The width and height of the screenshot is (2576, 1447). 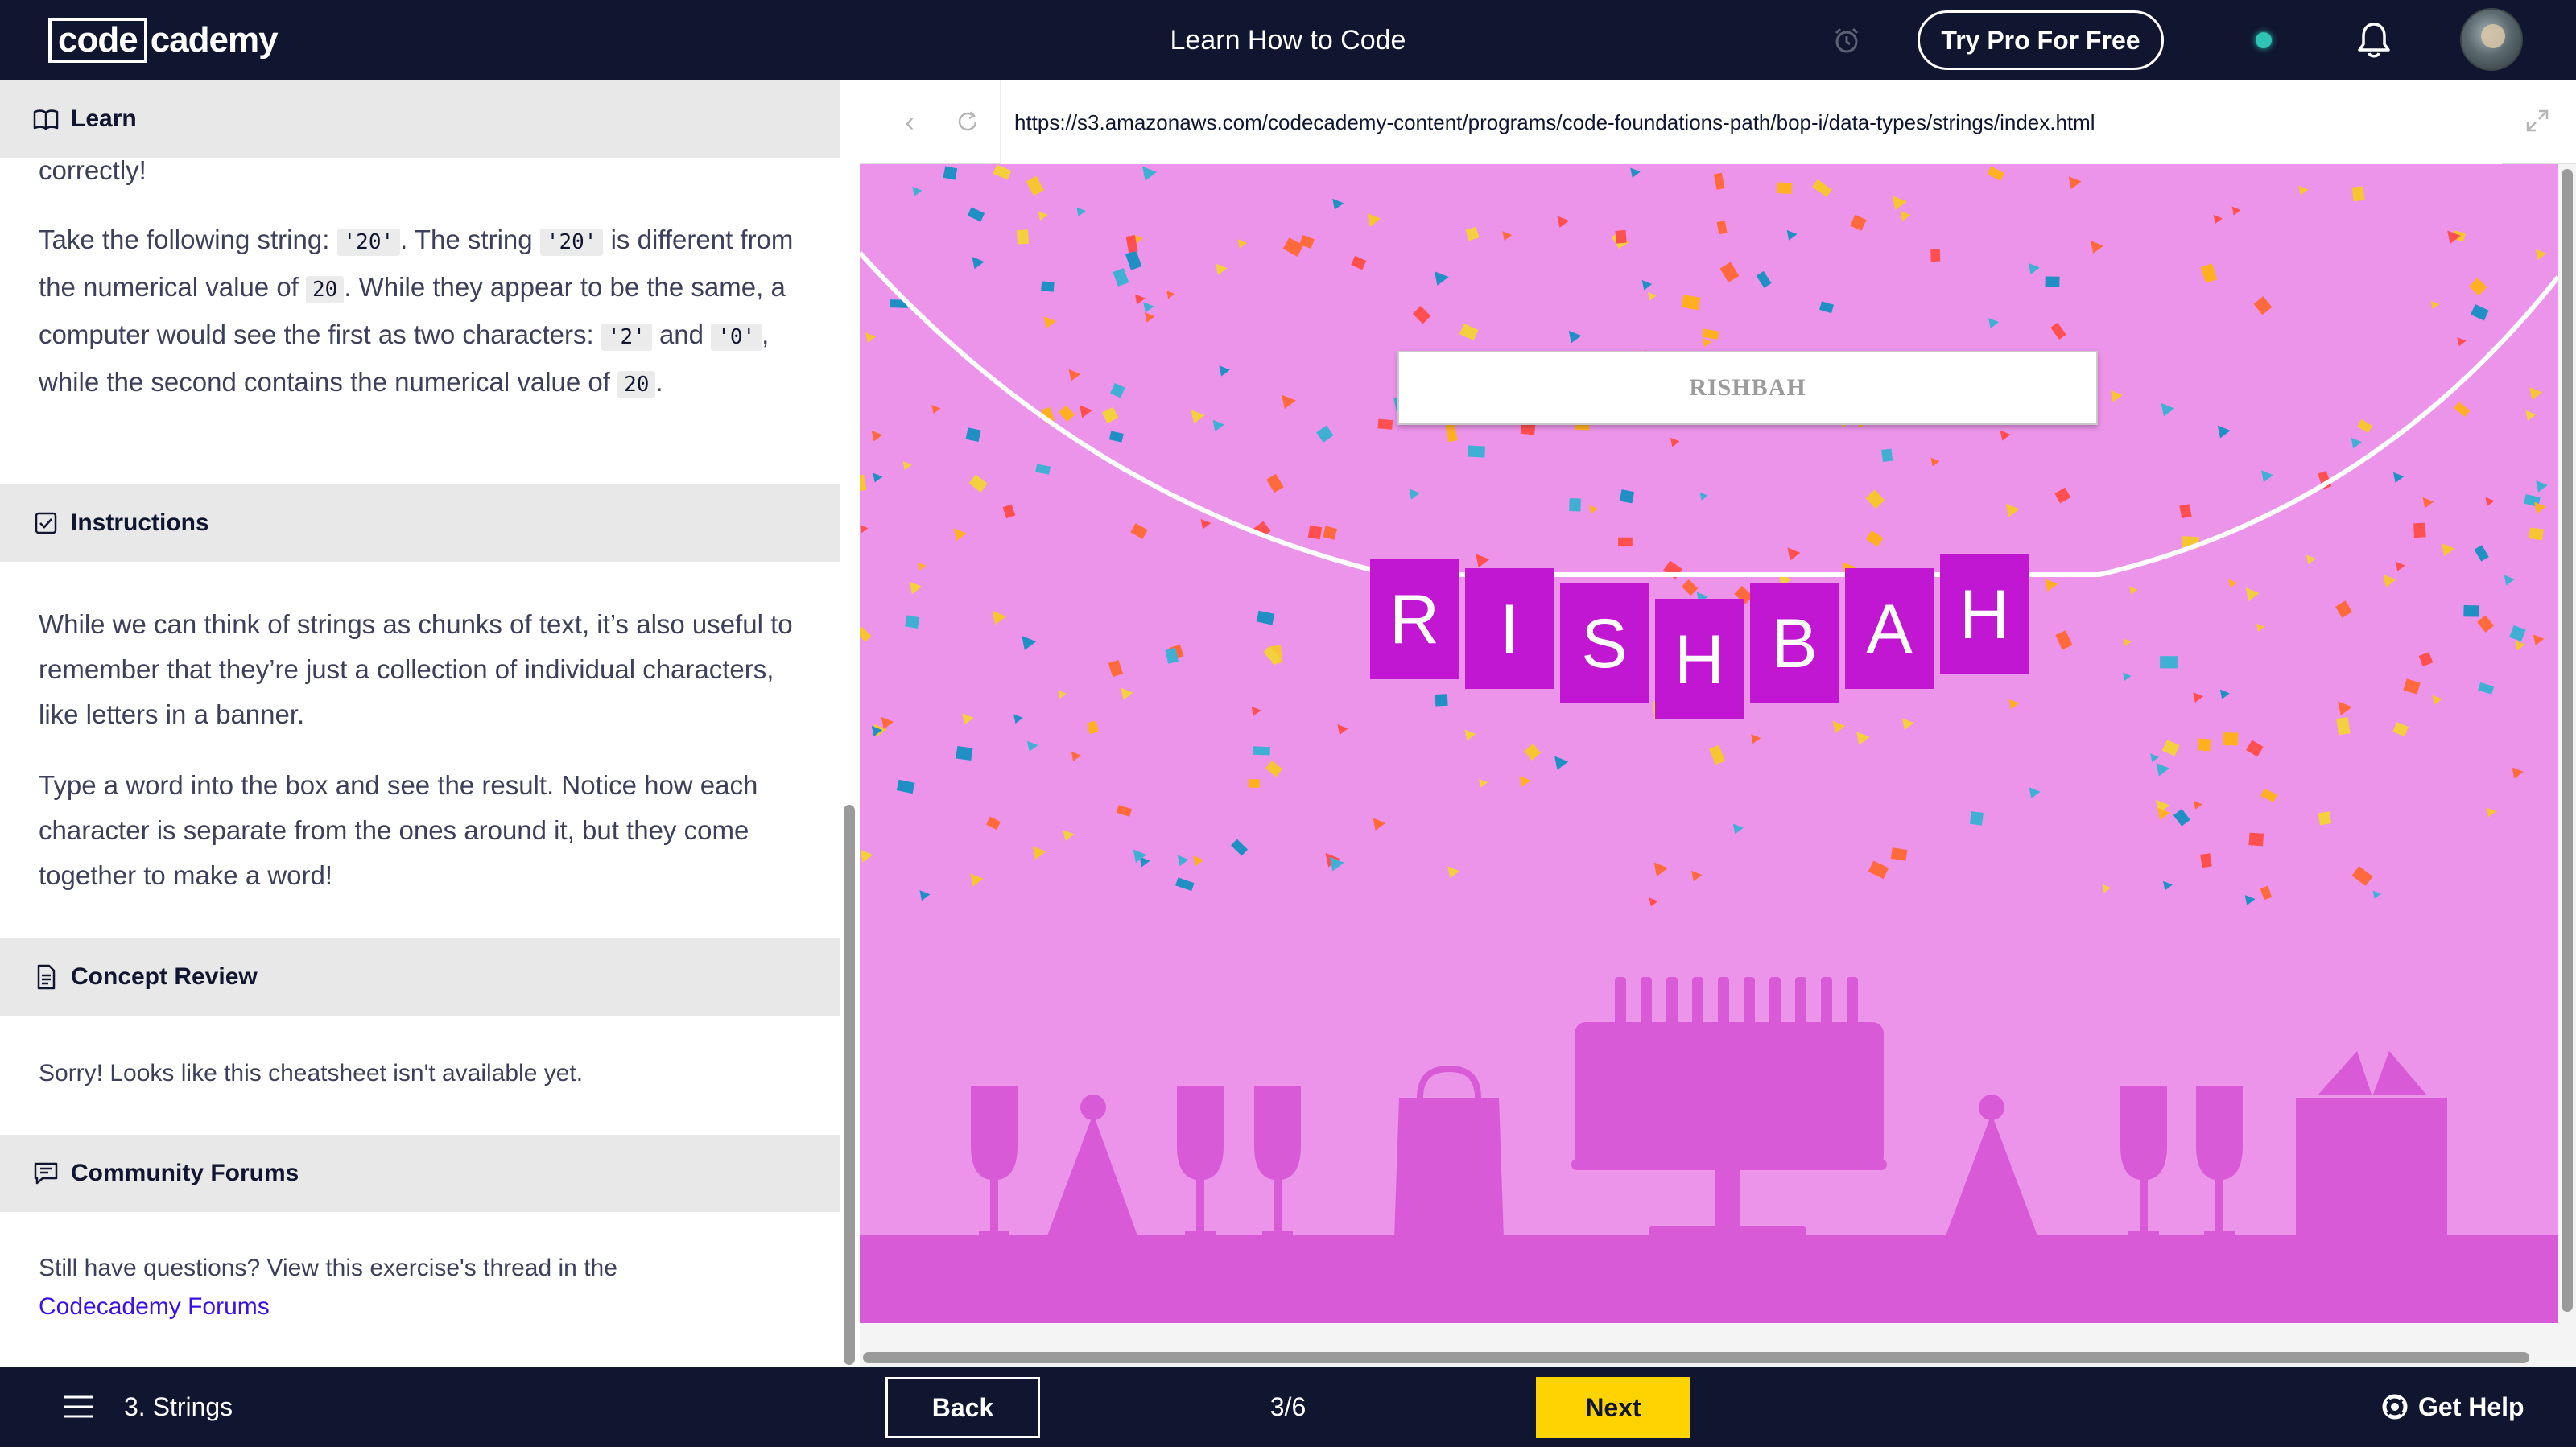 I want to click on hamburger-icon, so click(x=79, y=1407).